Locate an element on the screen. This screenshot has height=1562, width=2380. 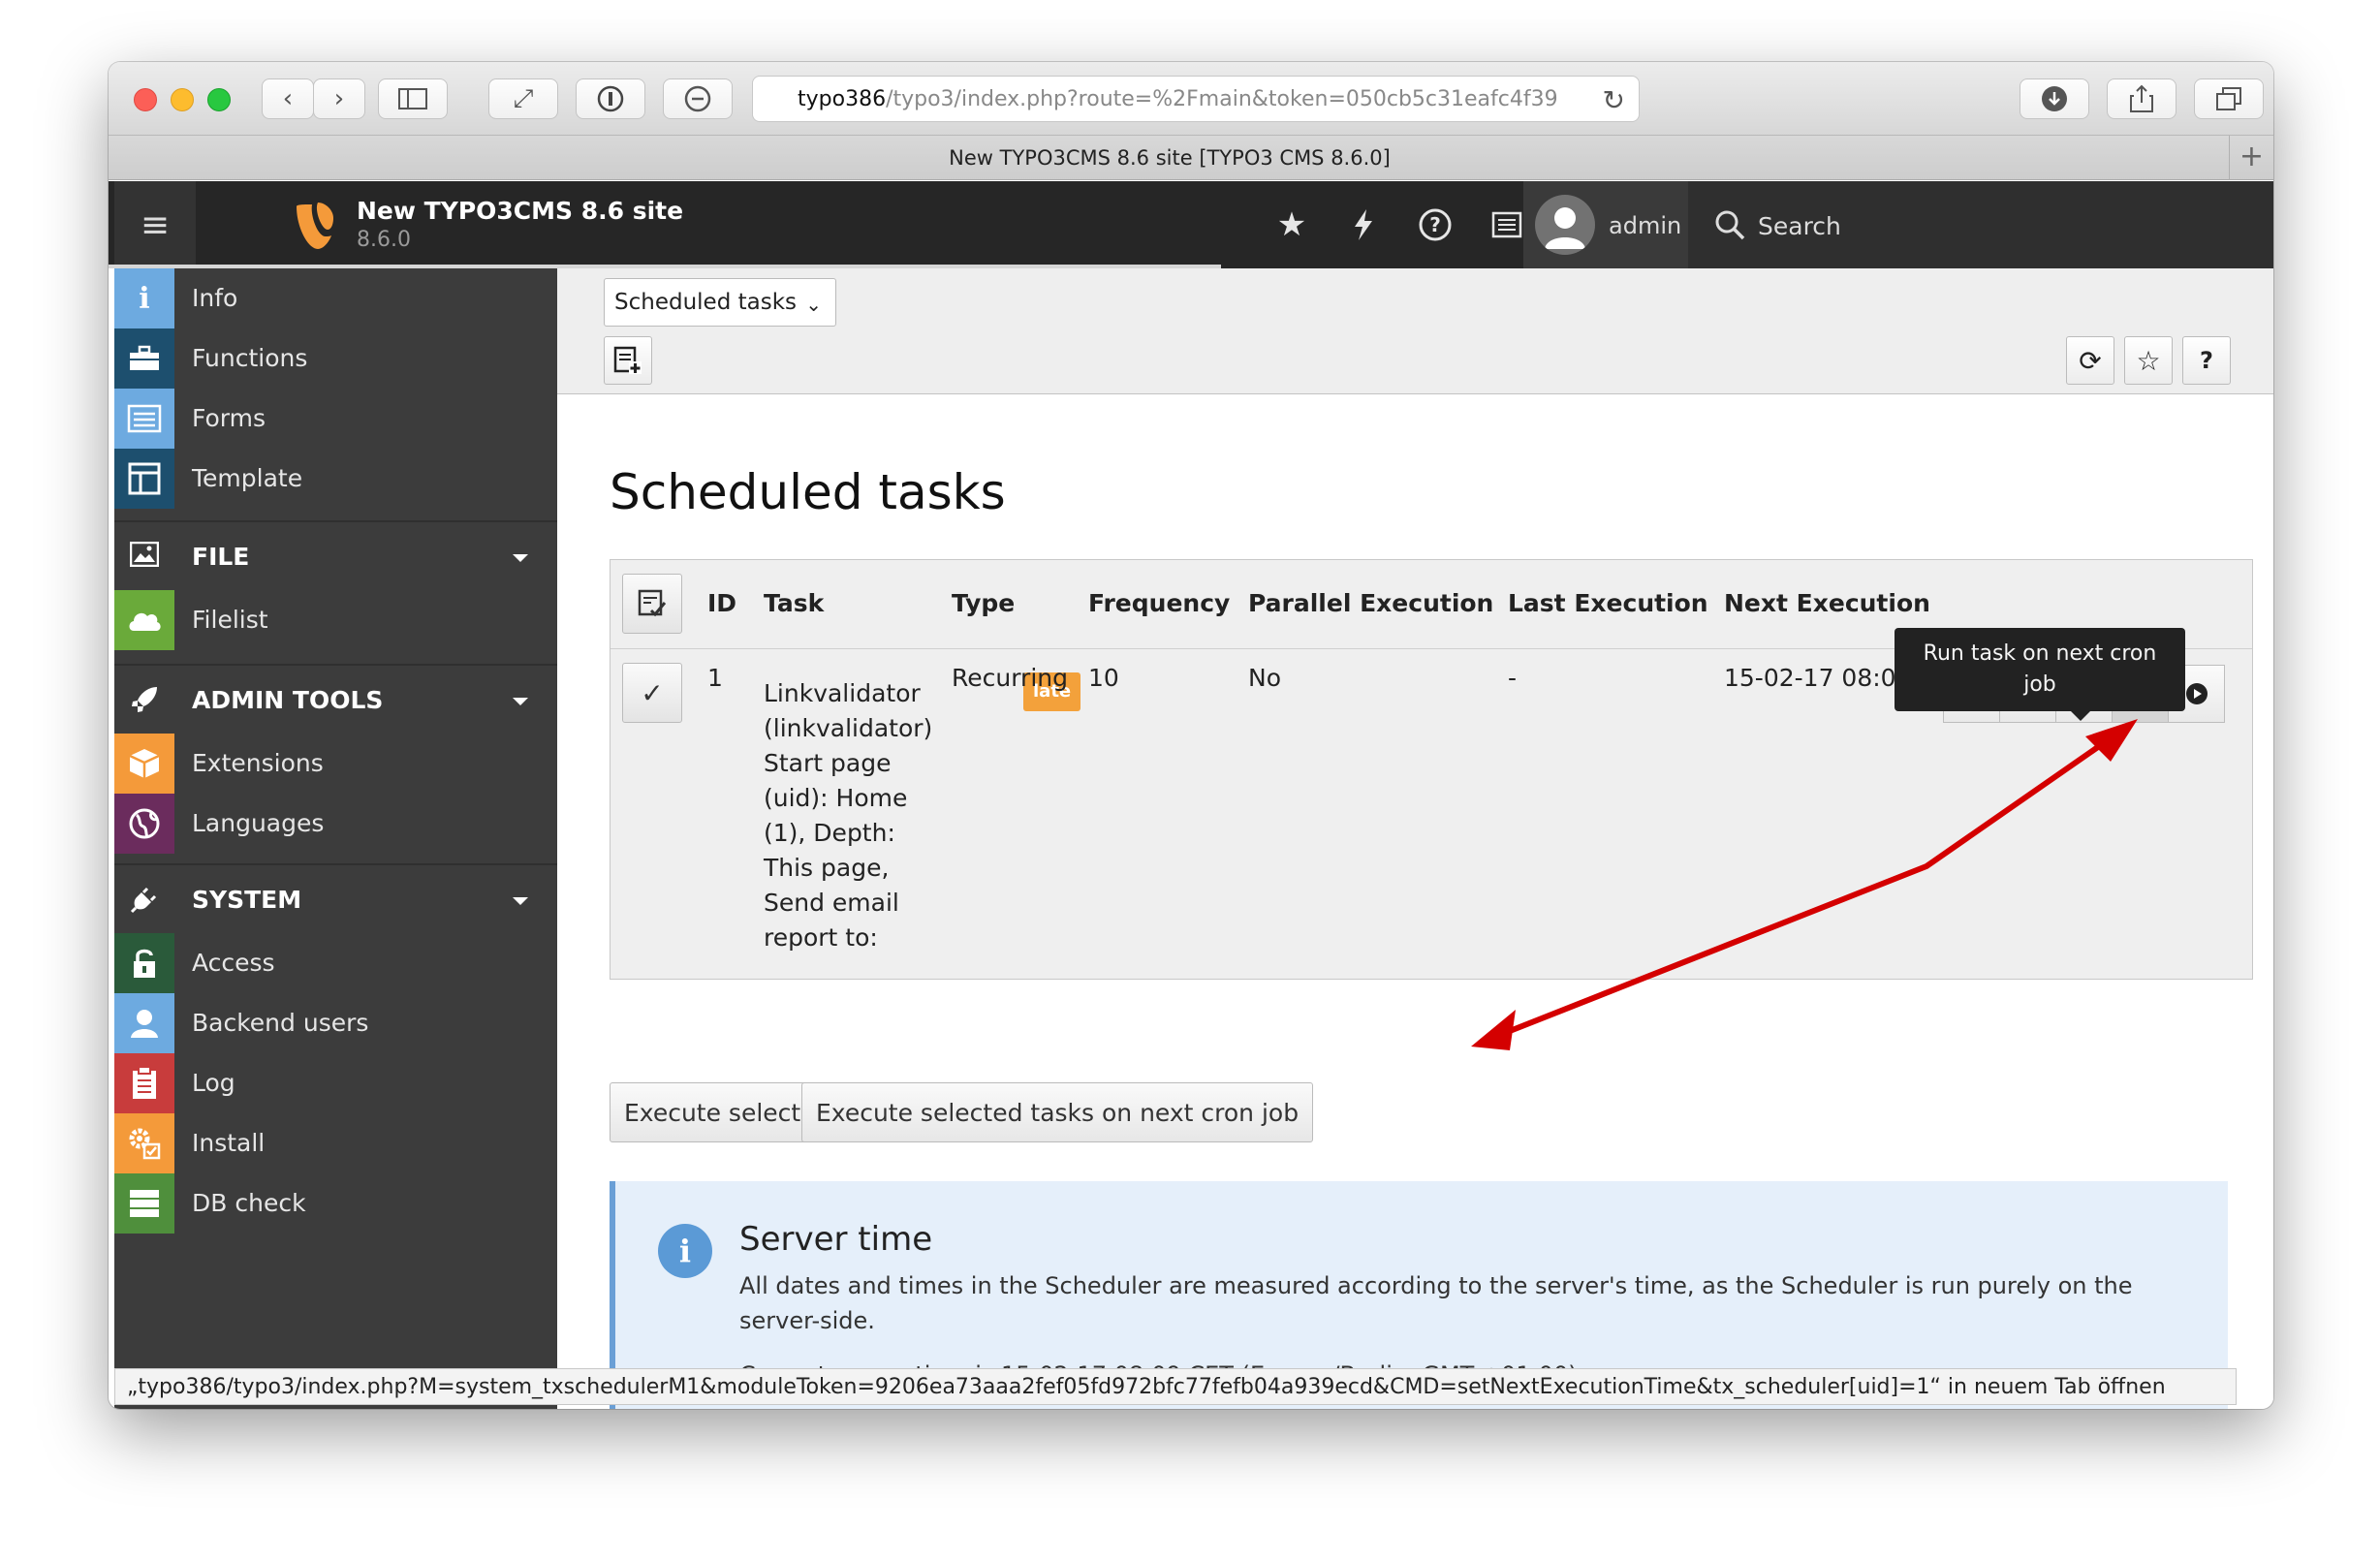
annotation-arrowhead-top is located at coordinates (2112, 740).